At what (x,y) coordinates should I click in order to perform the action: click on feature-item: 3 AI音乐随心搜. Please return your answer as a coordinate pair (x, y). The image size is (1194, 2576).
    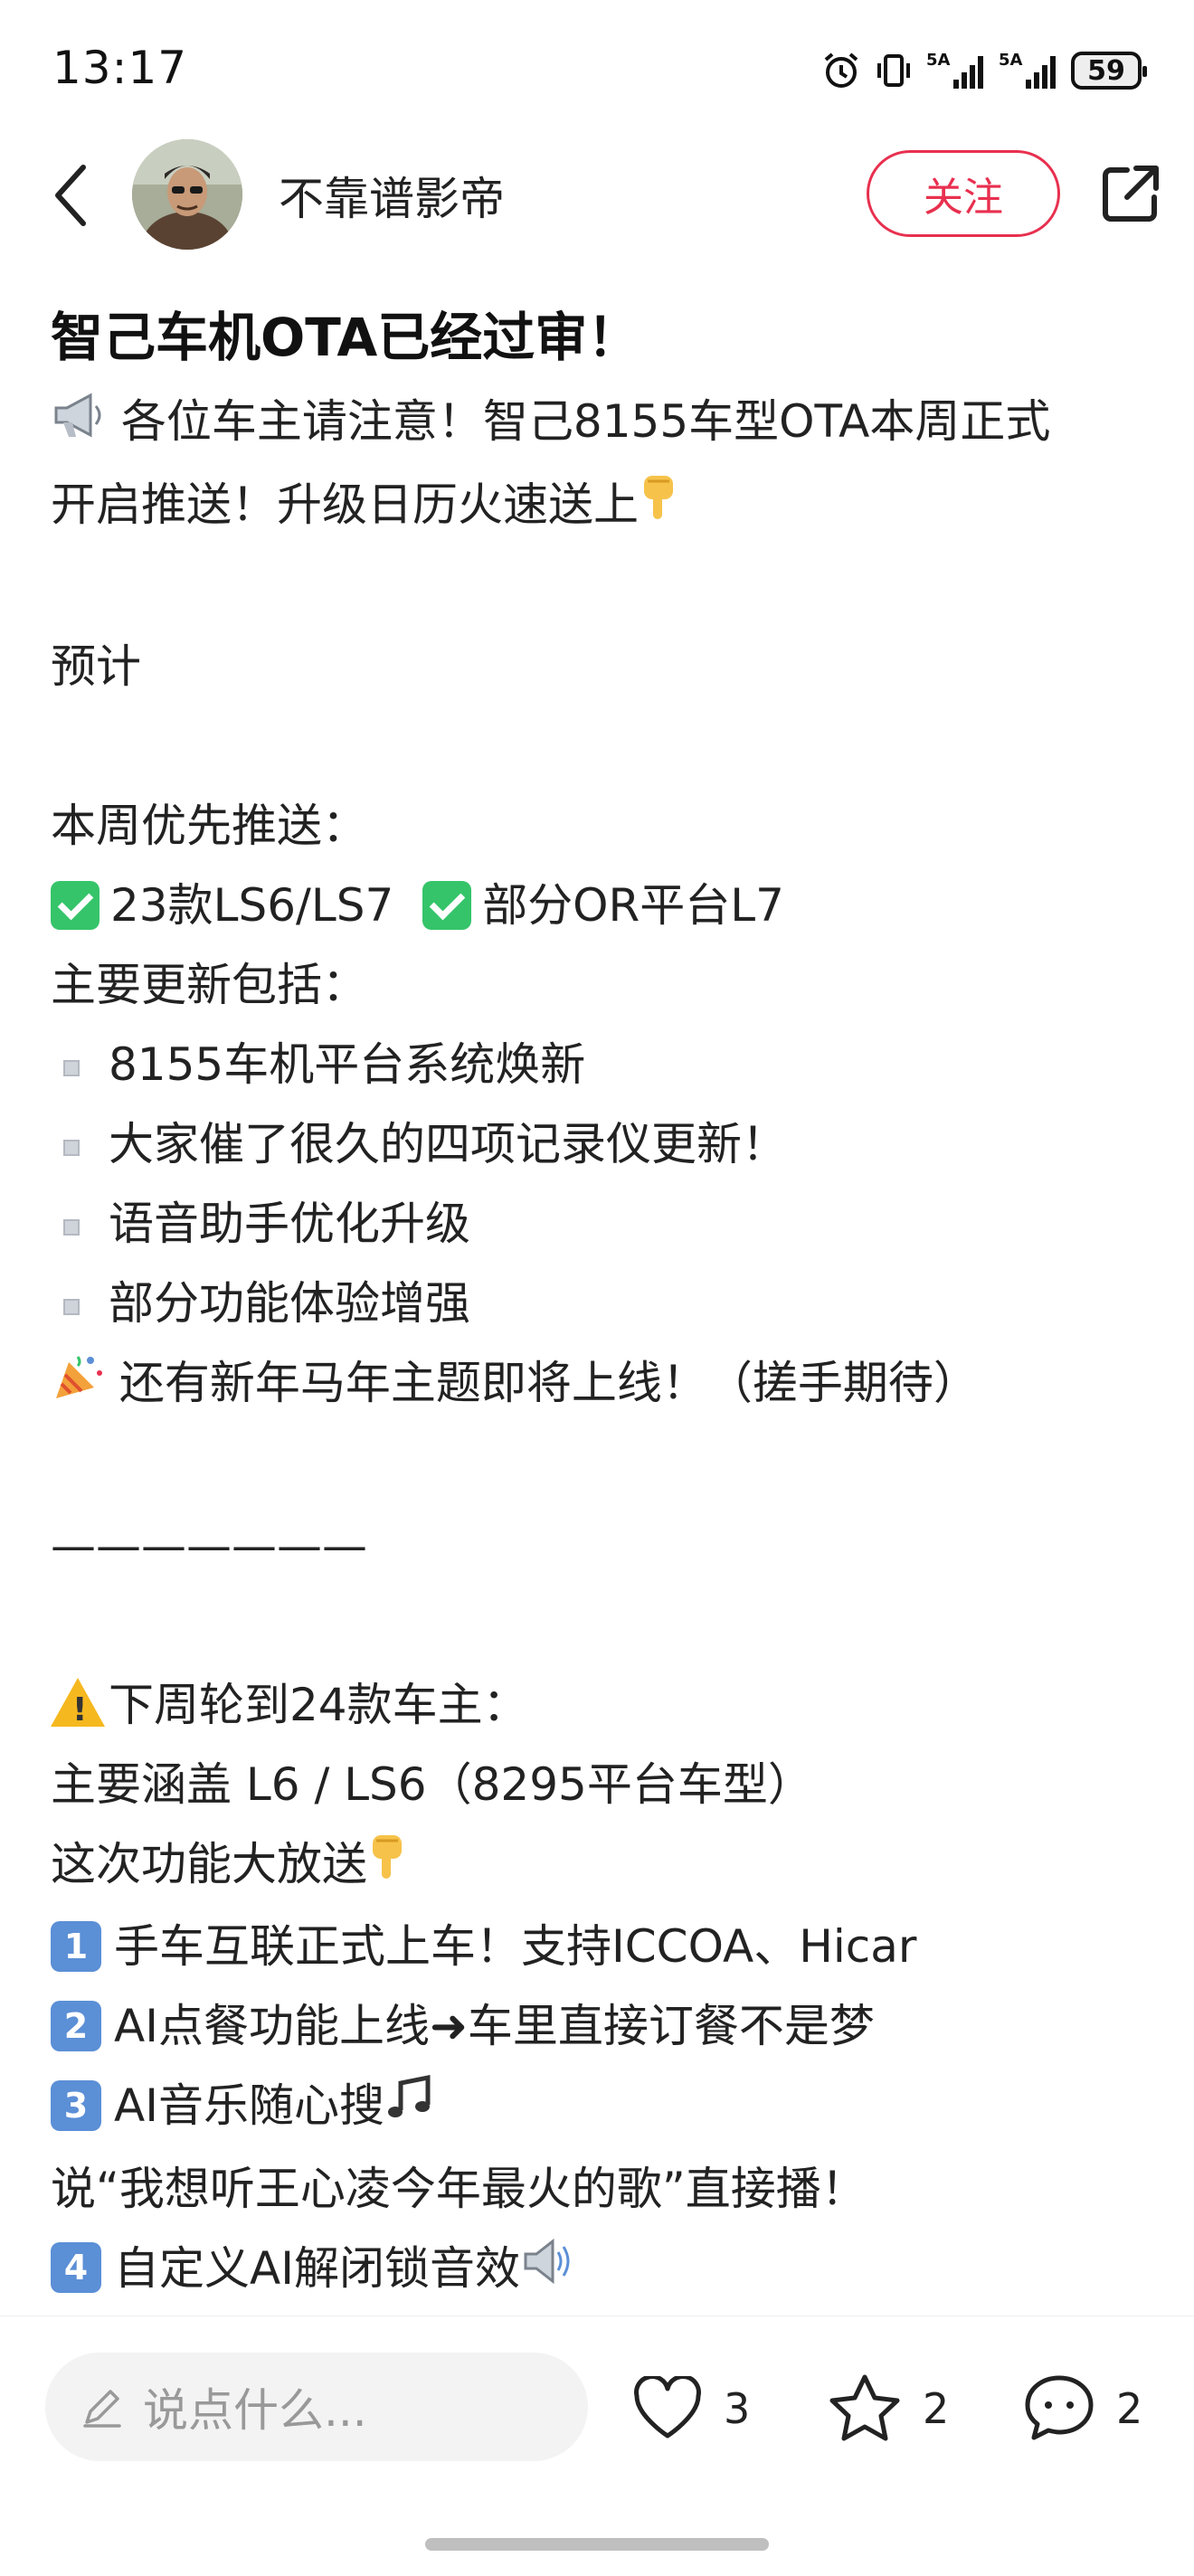
    Looking at the image, I should click on (602, 2107).